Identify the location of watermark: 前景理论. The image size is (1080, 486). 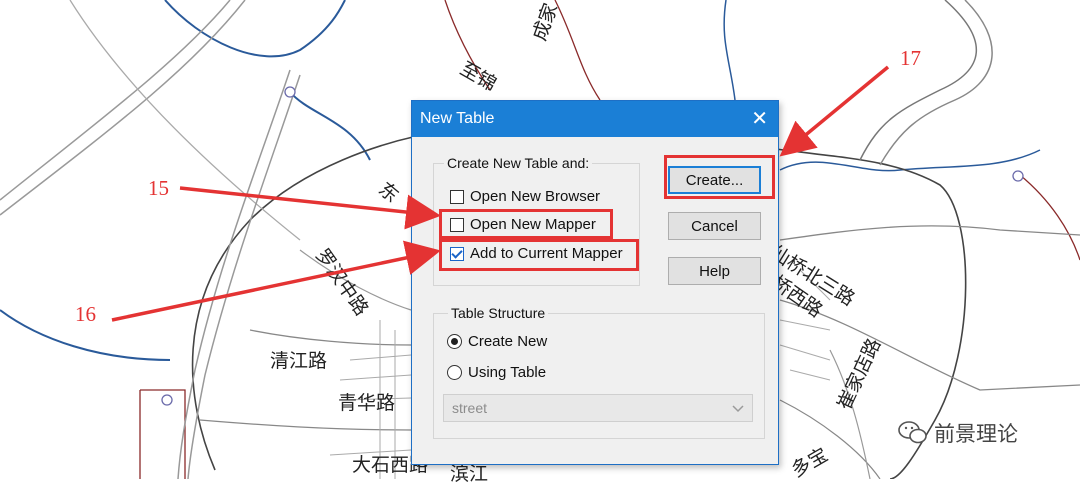
(958, 433).